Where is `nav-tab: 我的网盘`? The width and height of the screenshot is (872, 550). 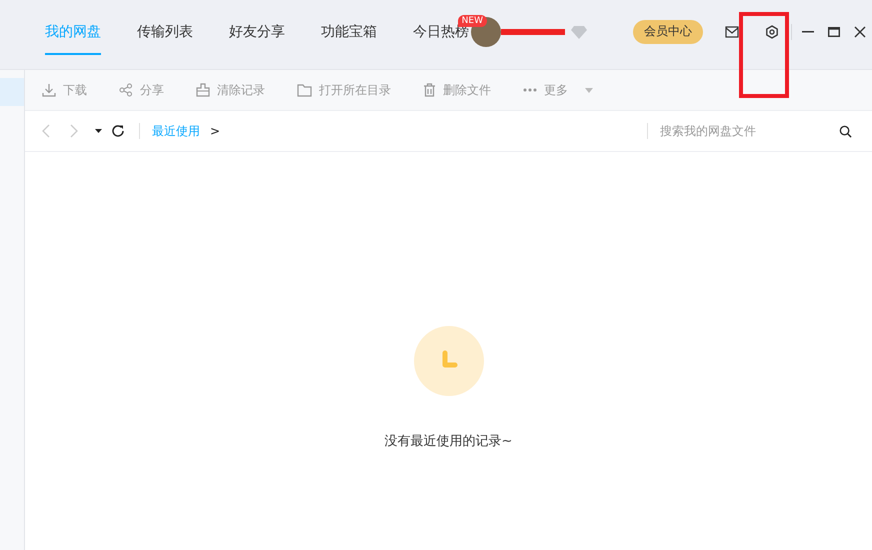 nav-tab: 我的网盘 is located at coordinates (73, 35).